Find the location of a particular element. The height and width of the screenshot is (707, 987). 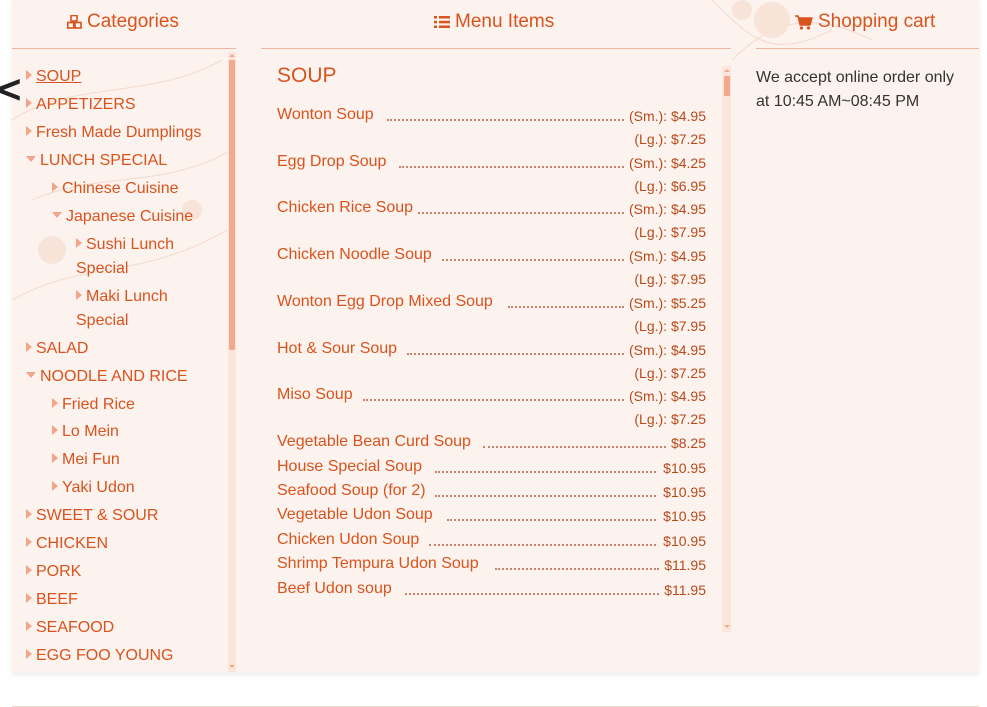

menu-item-name: Shrimp Tempura Udon Soup is located at coordinates (378, 564).